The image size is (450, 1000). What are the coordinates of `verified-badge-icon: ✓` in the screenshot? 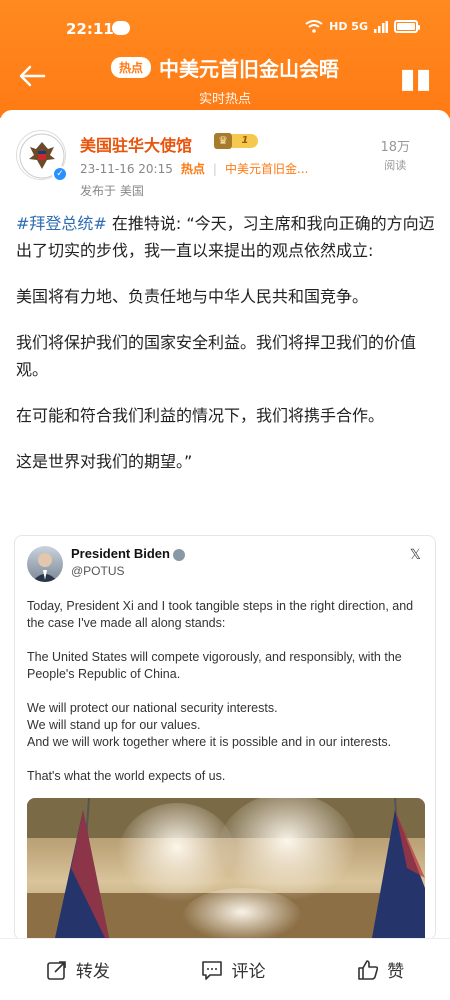 It's located at (60, 174).